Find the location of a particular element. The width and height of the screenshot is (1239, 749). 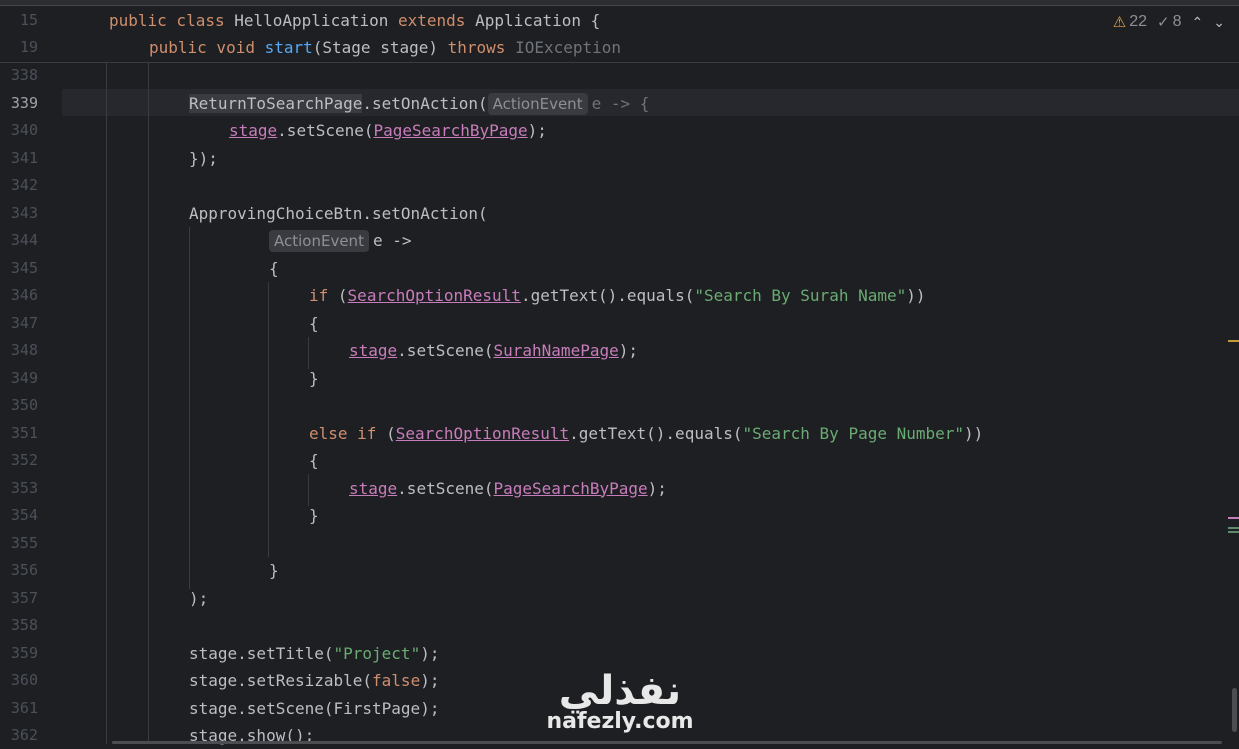

code-text: stage.setResizable(false); is located at coordinates (314, 680).